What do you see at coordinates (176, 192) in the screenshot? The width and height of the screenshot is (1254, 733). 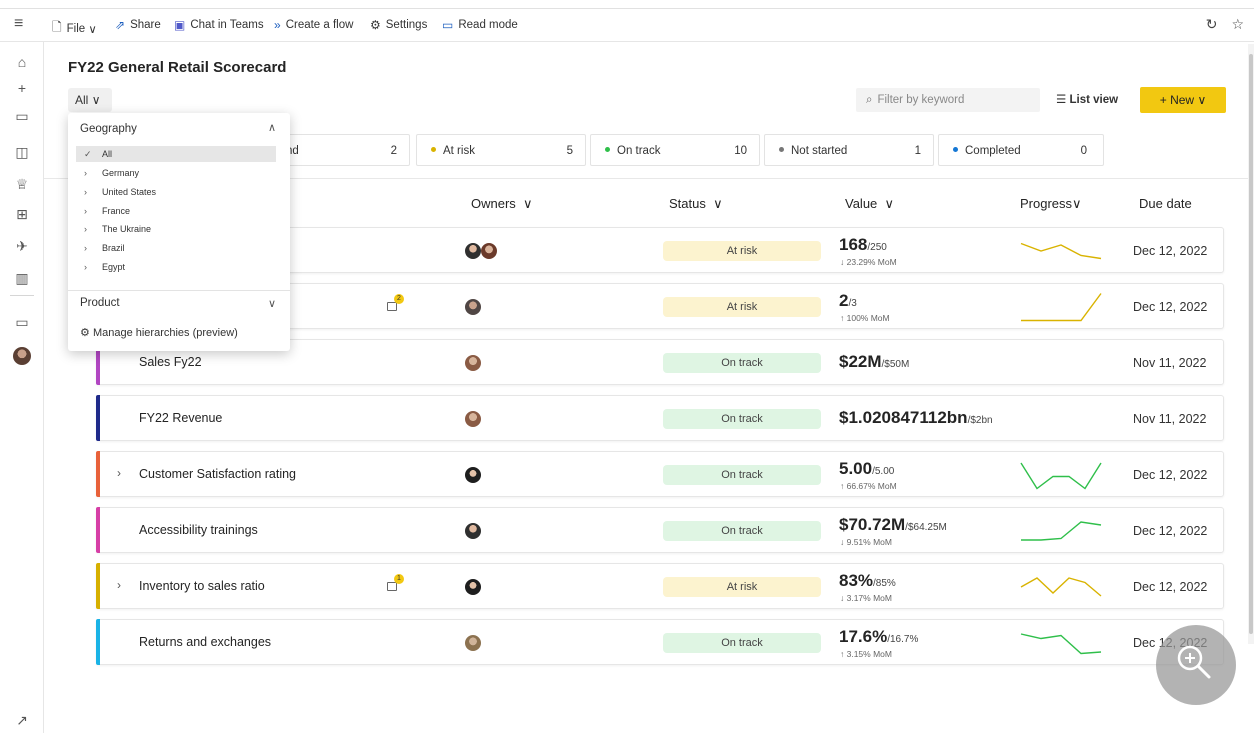 I see `dropdown-item-united-states: › United States` at bounding box center [176, 192].